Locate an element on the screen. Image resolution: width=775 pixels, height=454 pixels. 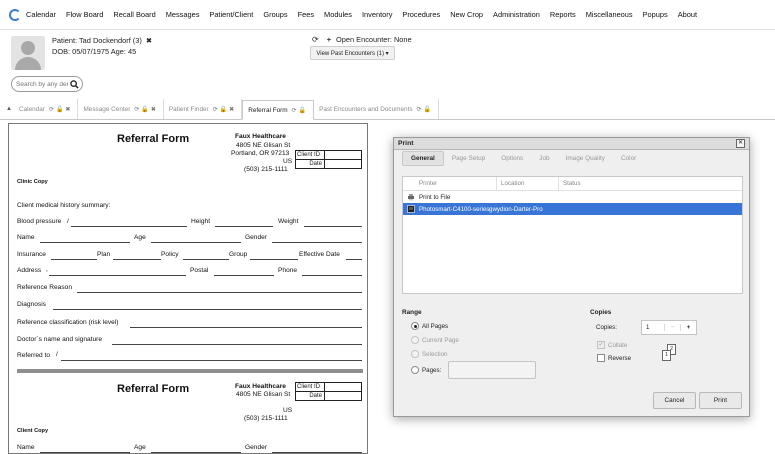
reference-reason-line is located at coordinates (219, 292).